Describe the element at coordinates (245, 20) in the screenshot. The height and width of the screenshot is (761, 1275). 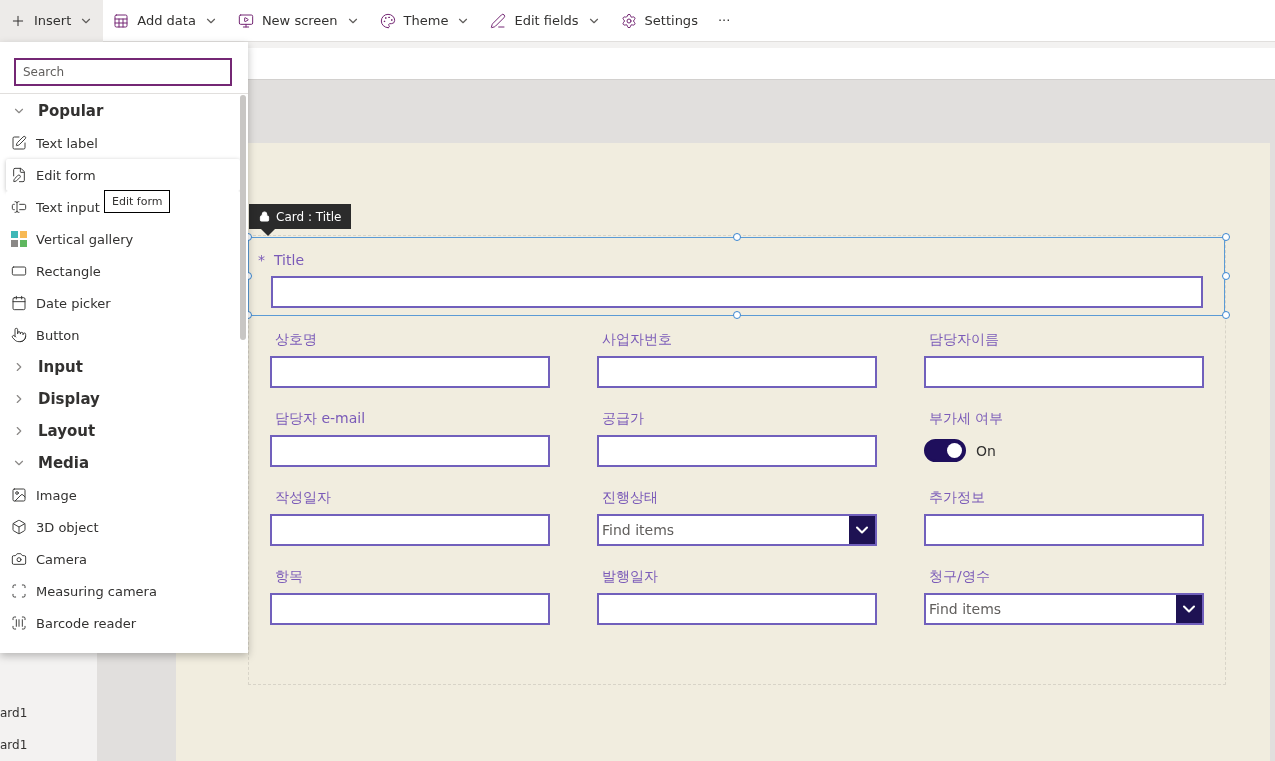
I see `screen-icon` at that location.